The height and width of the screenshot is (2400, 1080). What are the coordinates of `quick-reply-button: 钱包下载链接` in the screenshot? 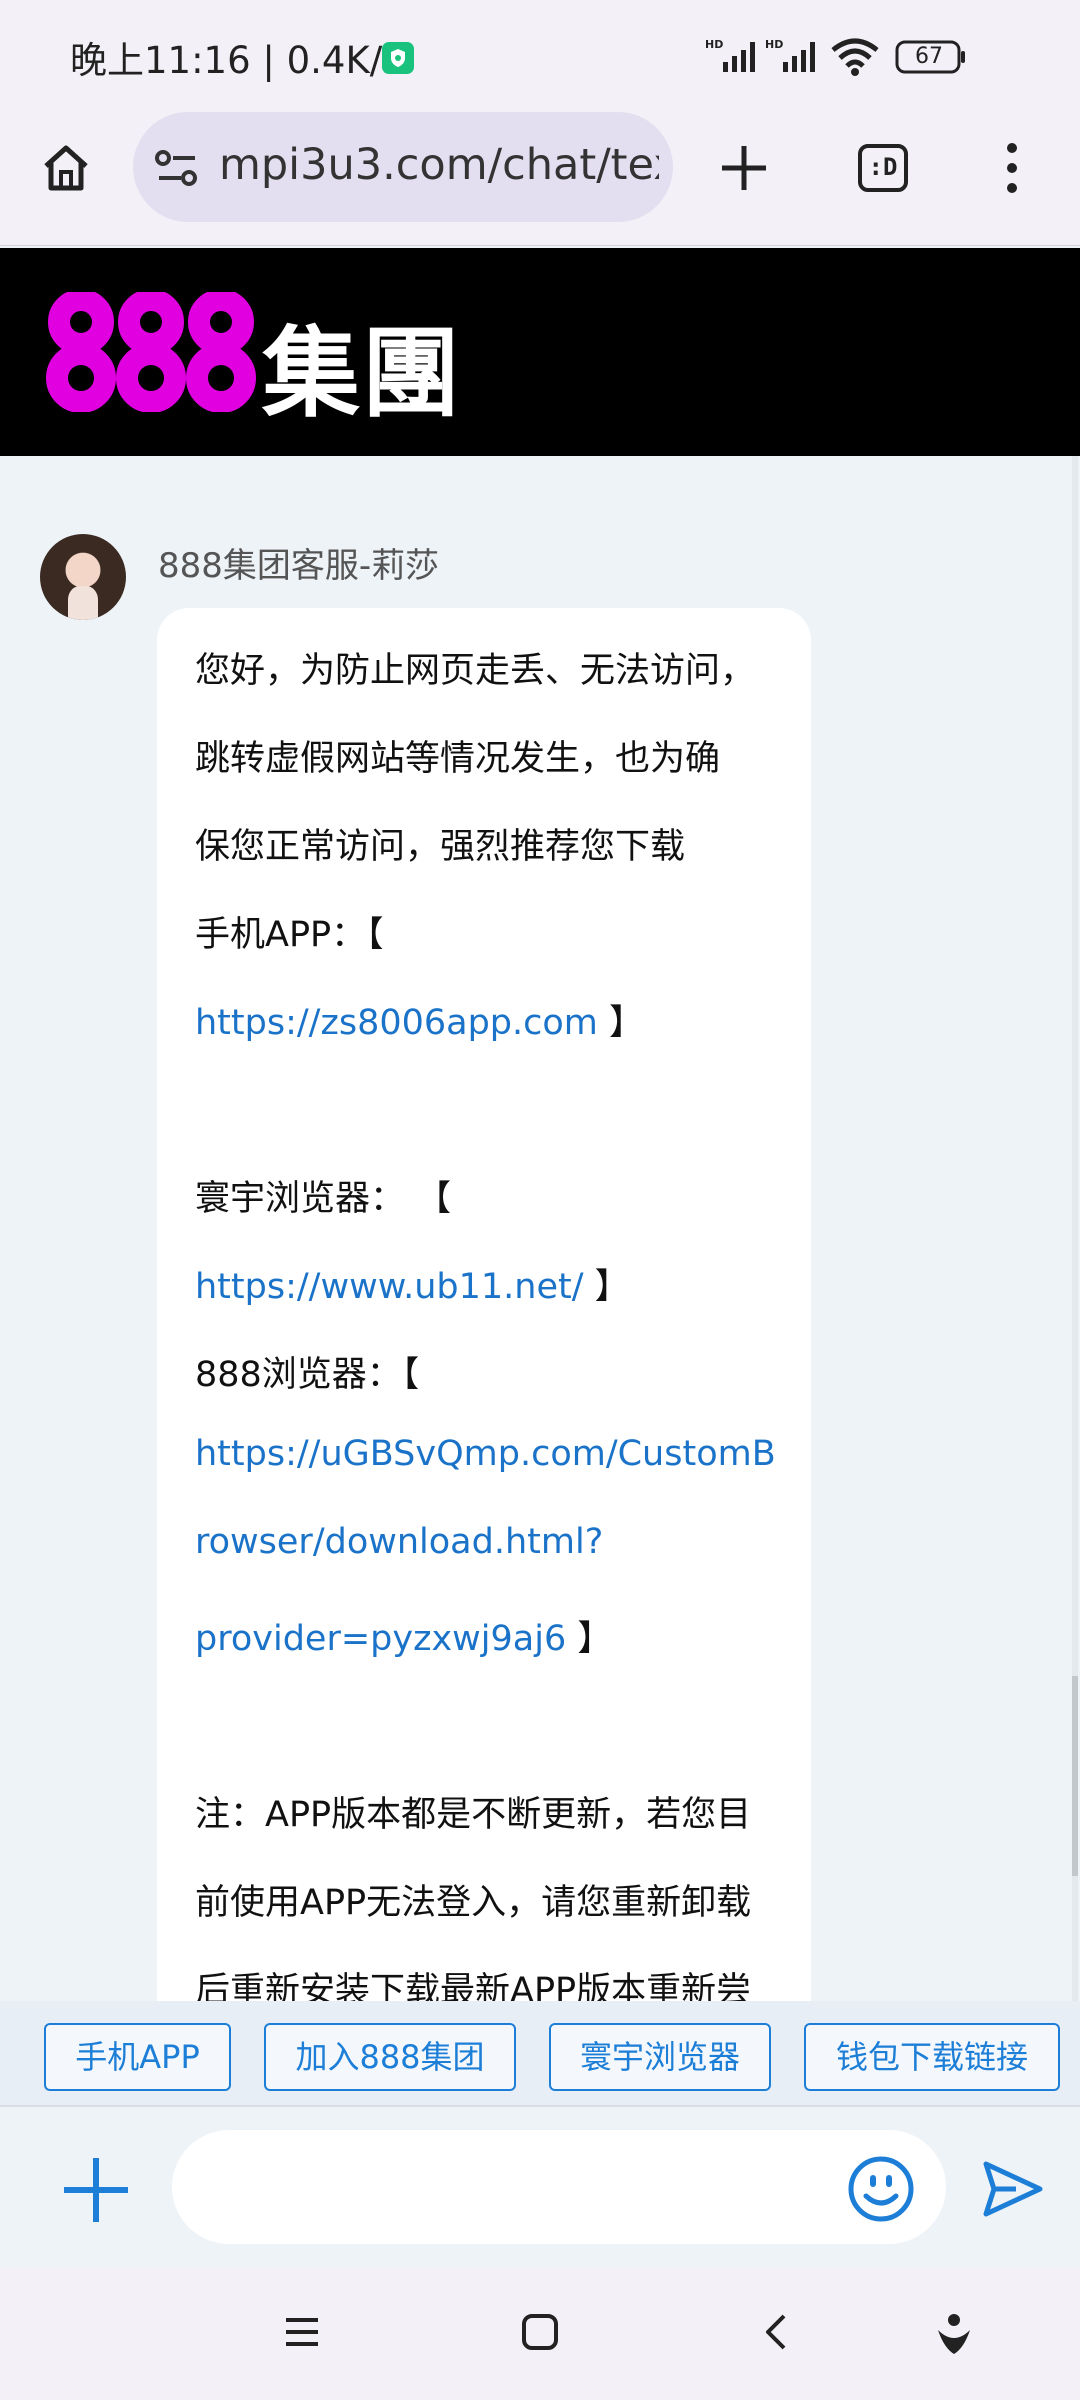 It's located at (932, 2057).